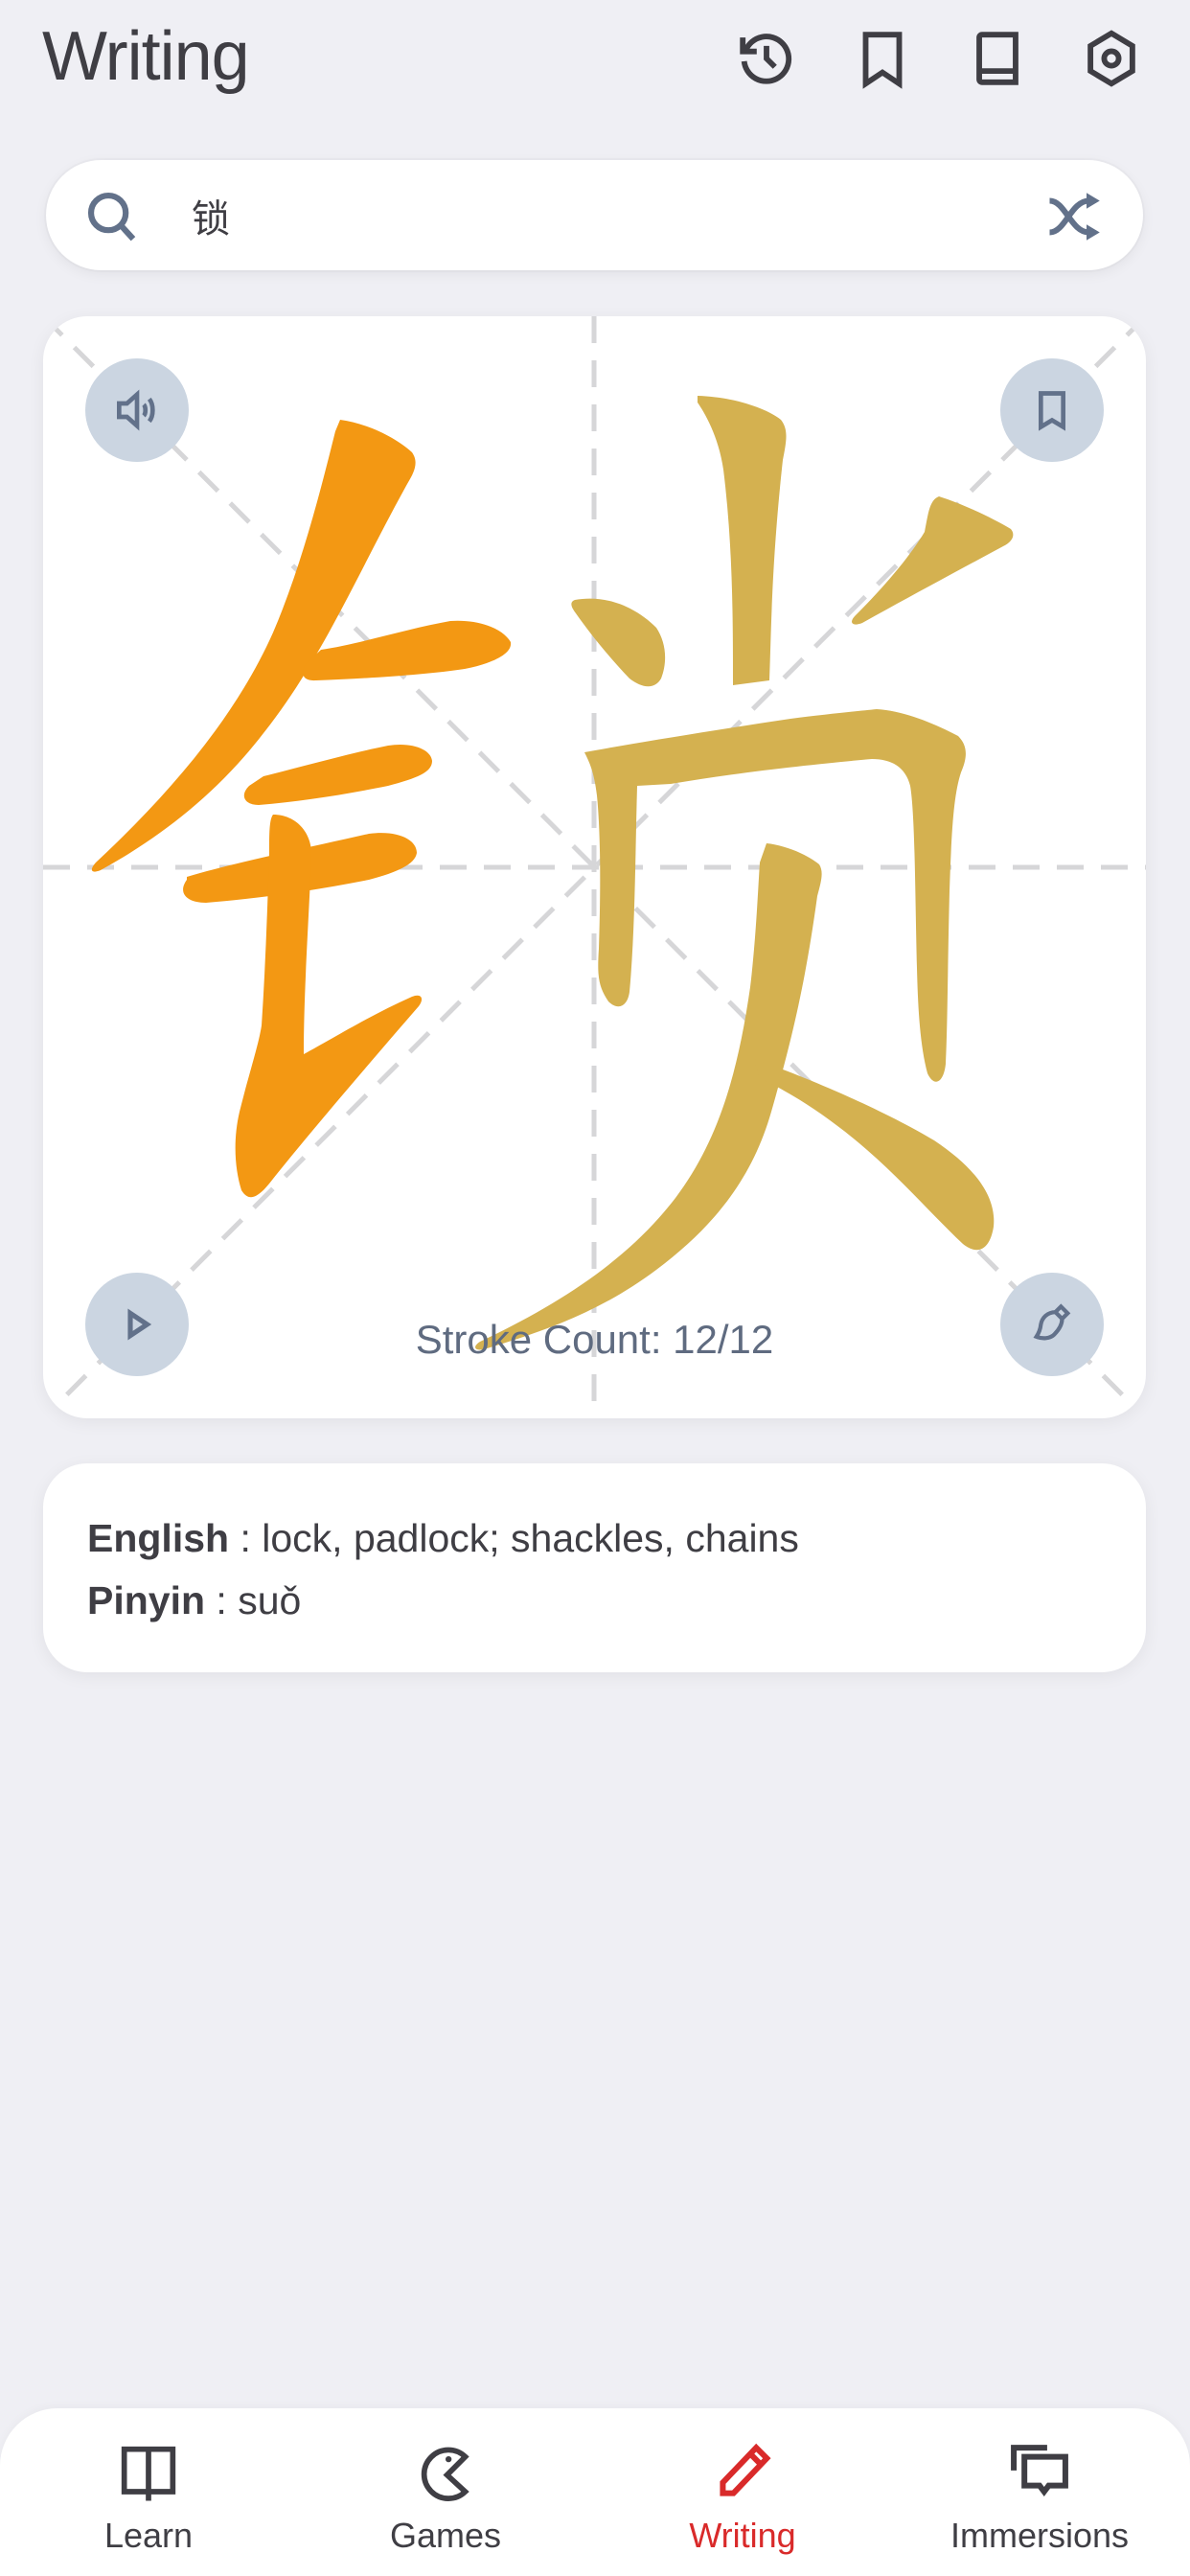 Image resolution: width=1190 pixels, height=2576 pixels. I want to click on search-icon, so click(112, 216).